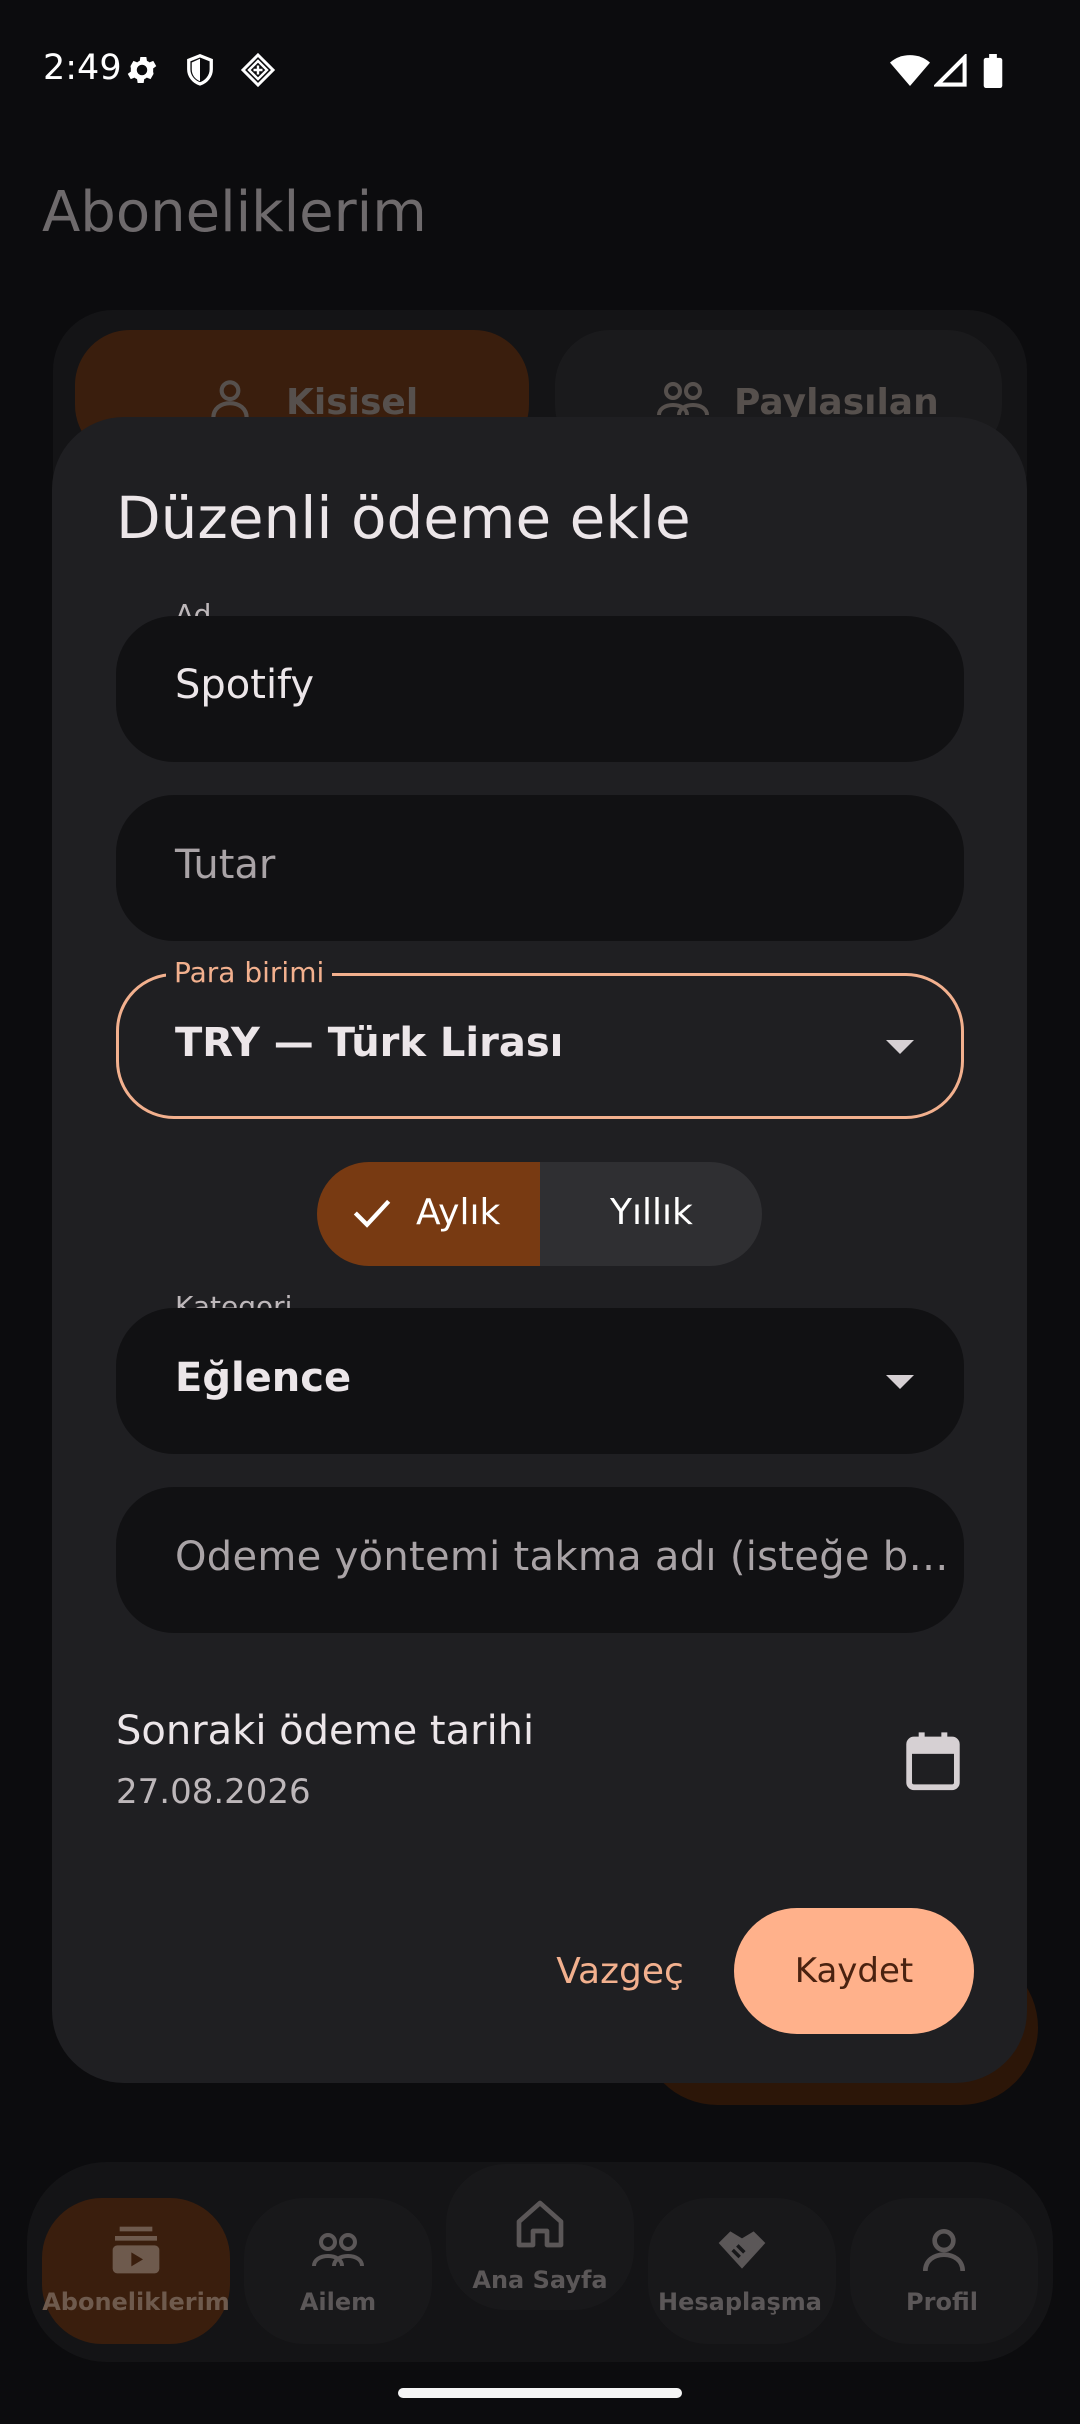 Image resolution: width=1080 pixels, height=2424 pixels. What do you see at coordinates (338, 2302) in the screenshot?
I see `nav-label-family: Ailem` at bounding box center [338, 2302].